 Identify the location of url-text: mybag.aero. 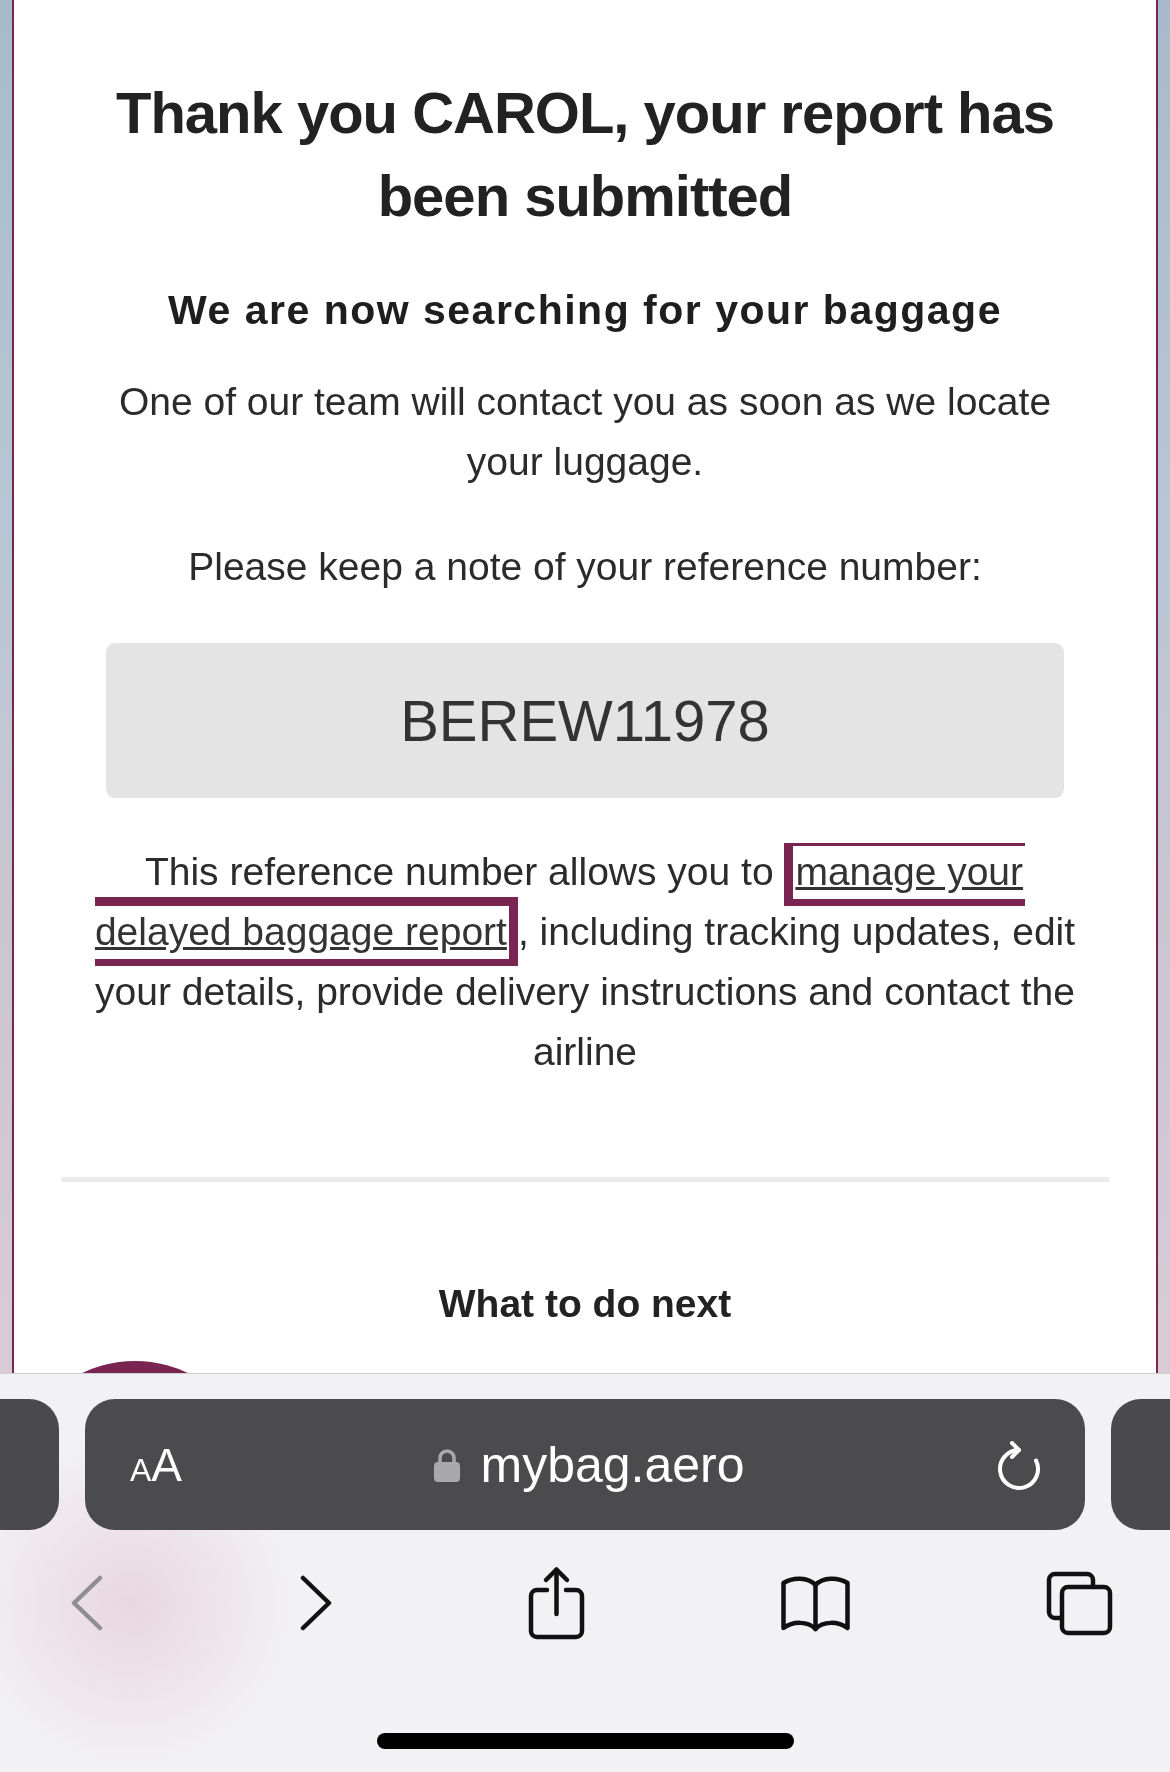
(612, 1464).